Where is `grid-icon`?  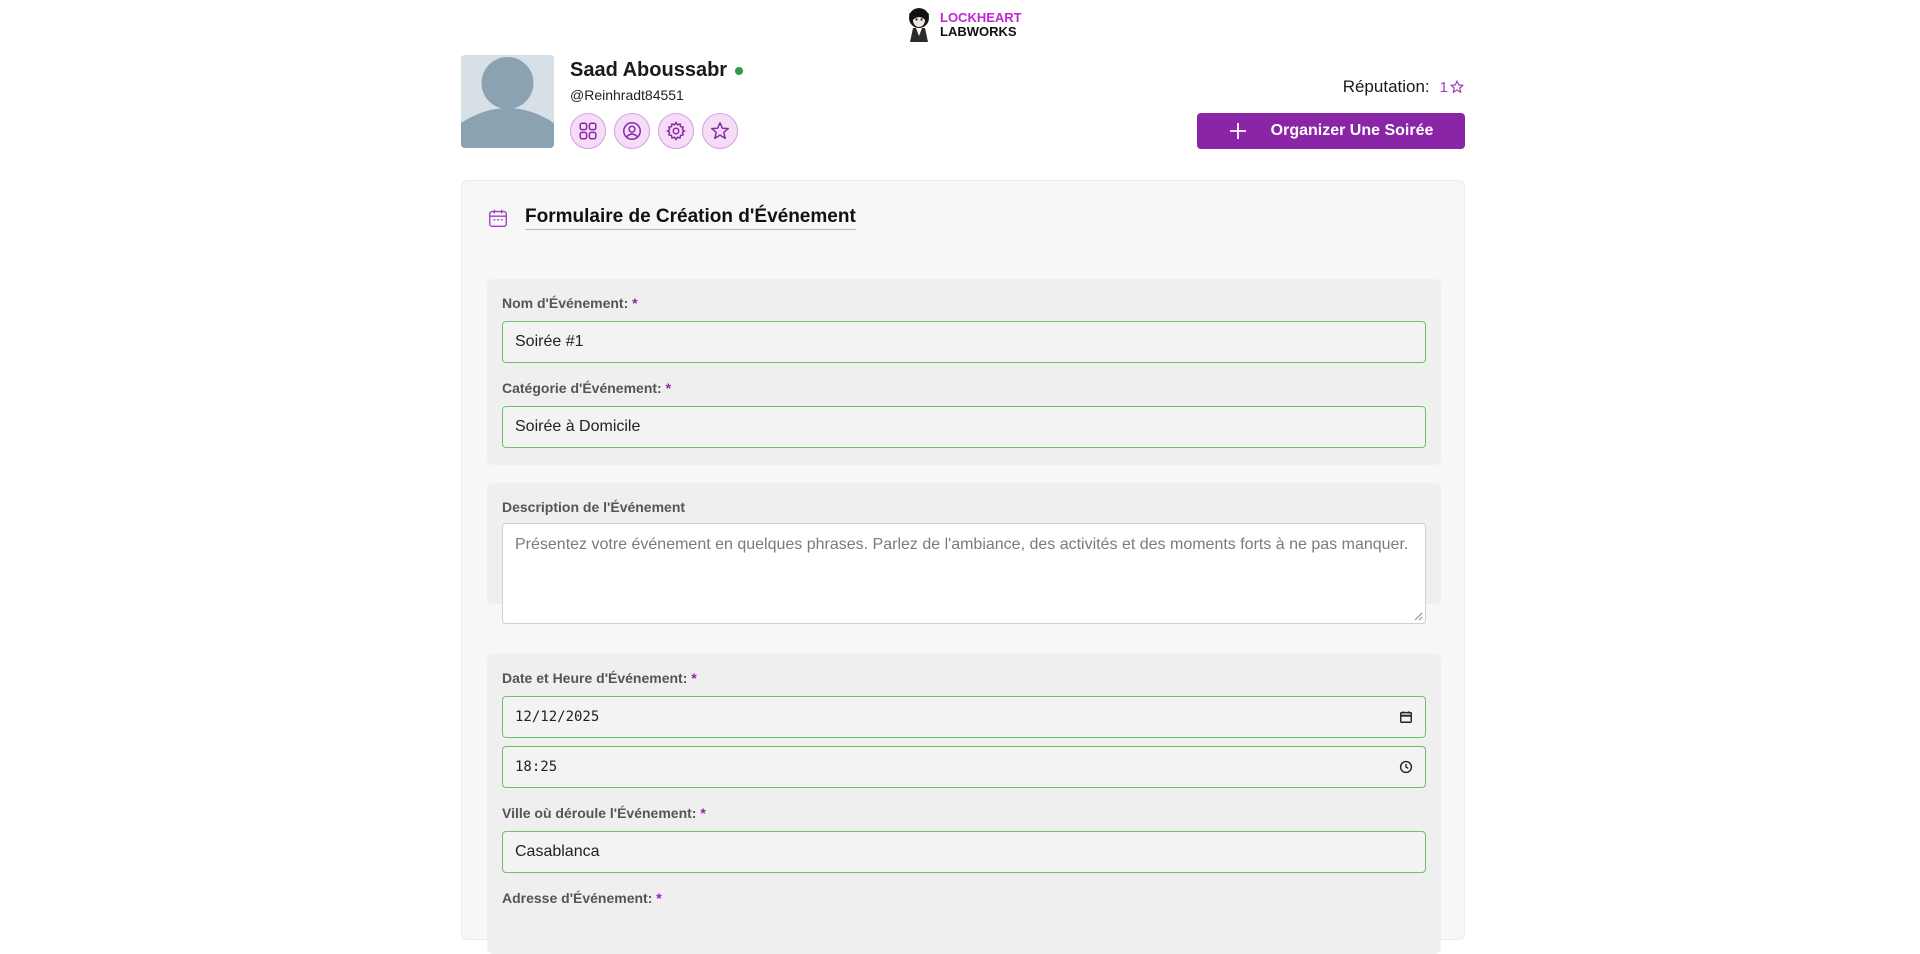 grid-icon is located at coordinates (588, 131).